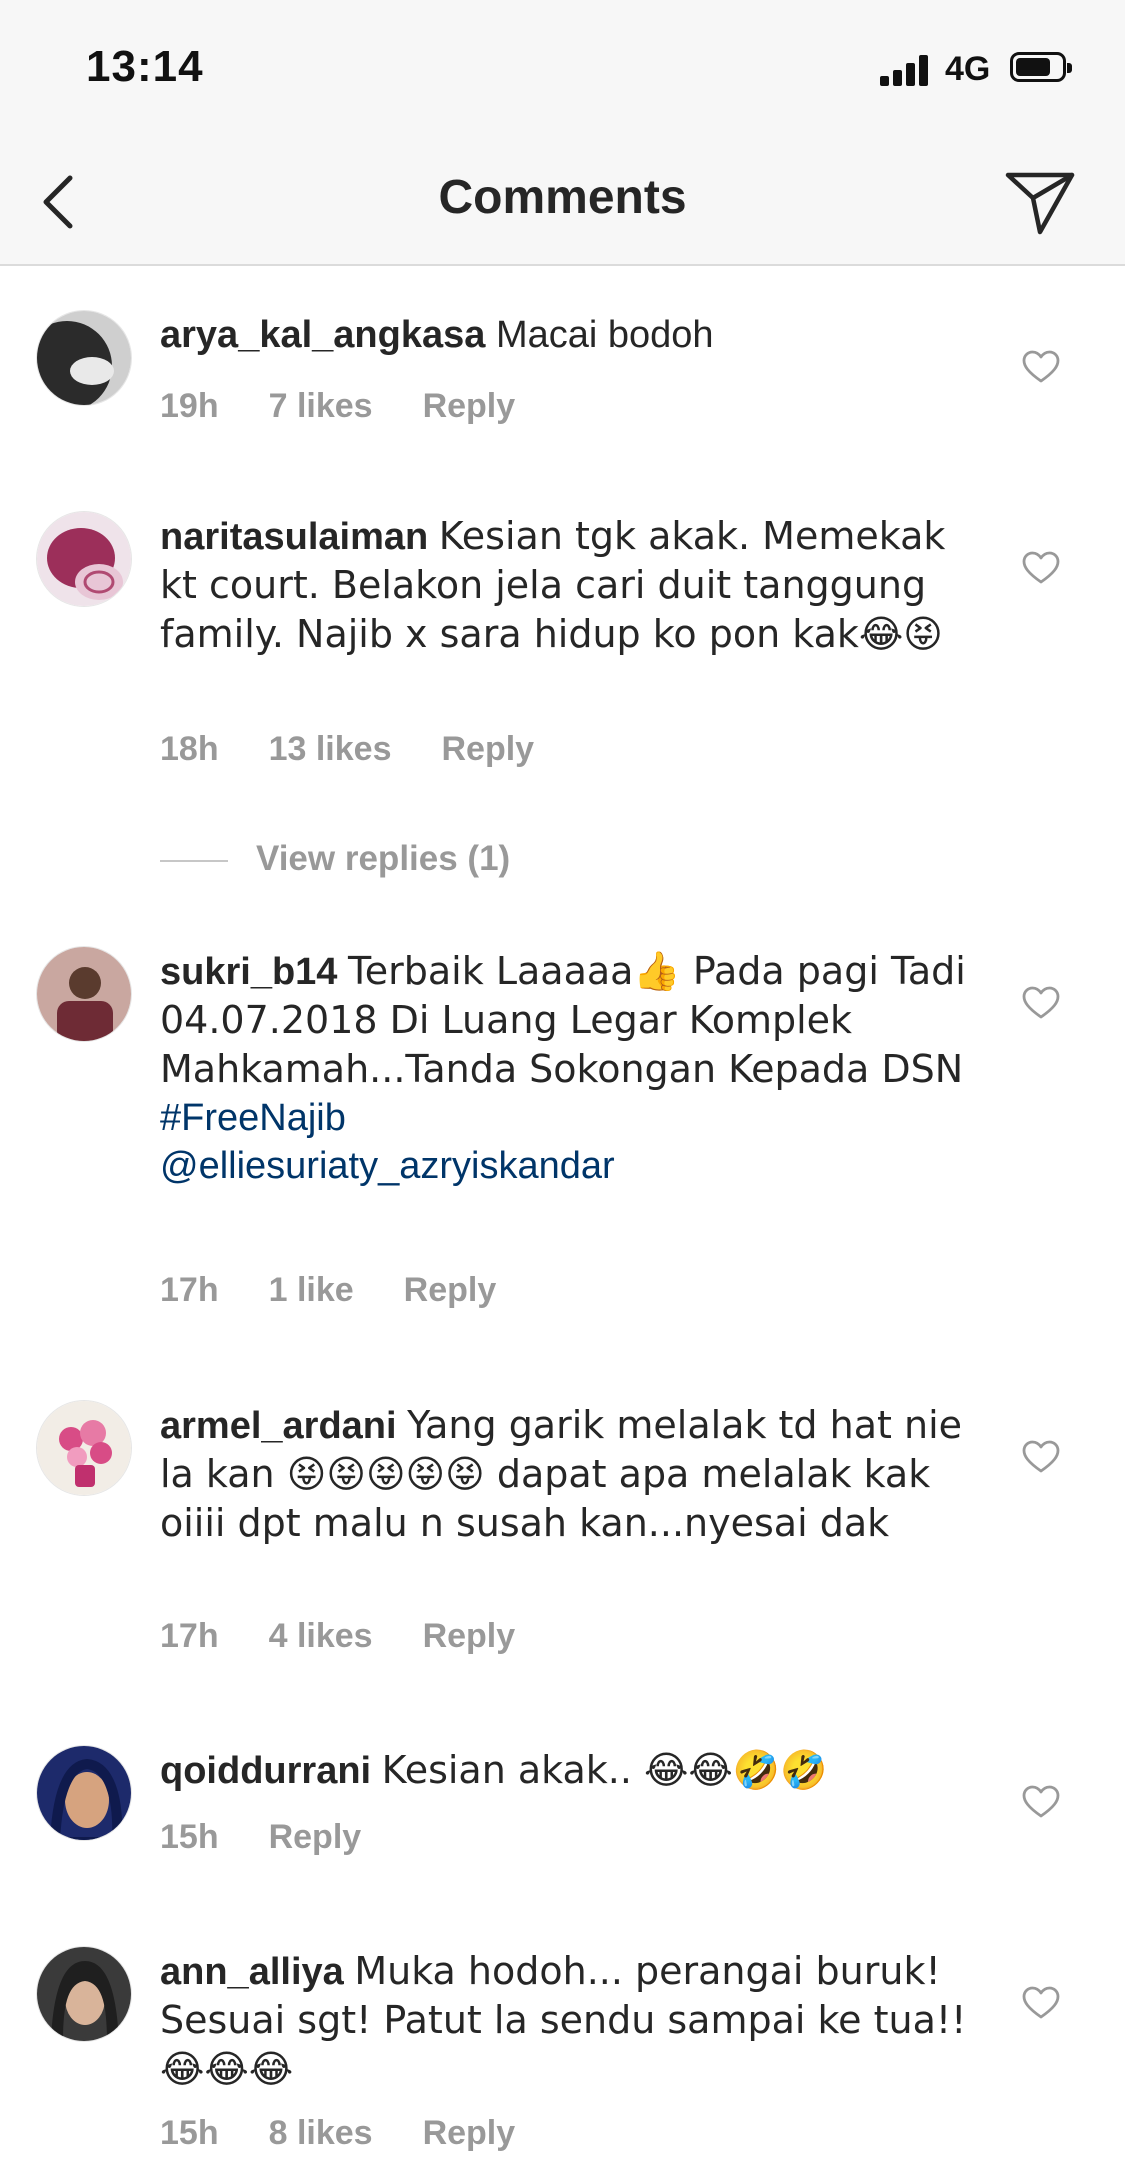 Image resolution: width=1125 pixels, height=2173 pixels. What do you see at coordinates (604, 1770) in the screenshot?
I see `comment-text: Kesian akak.. 😂😂🤣🤣` at bounding box center [604, 1770].